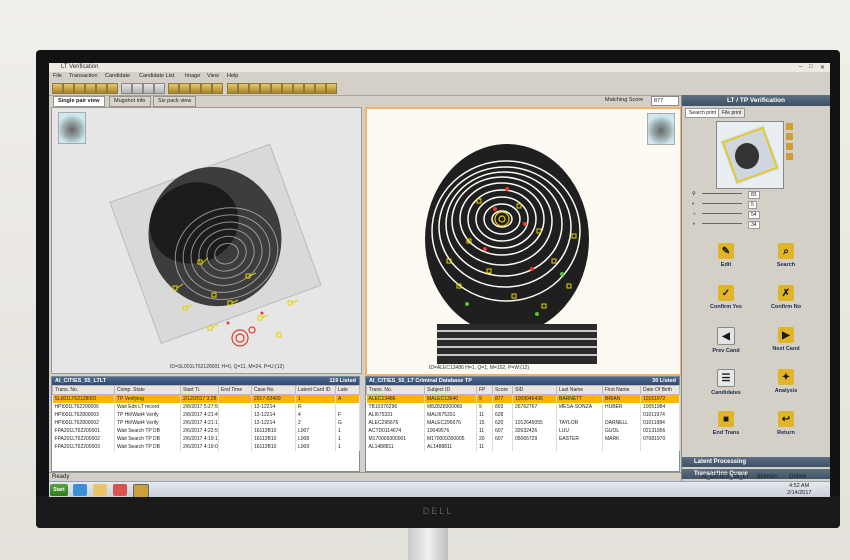 This screenshot has height=560, width=850. What do you see at coordinates (112, 88) in the screenshot?
I see `toolbar-confirm-icon` at bounding box center [112, 88].